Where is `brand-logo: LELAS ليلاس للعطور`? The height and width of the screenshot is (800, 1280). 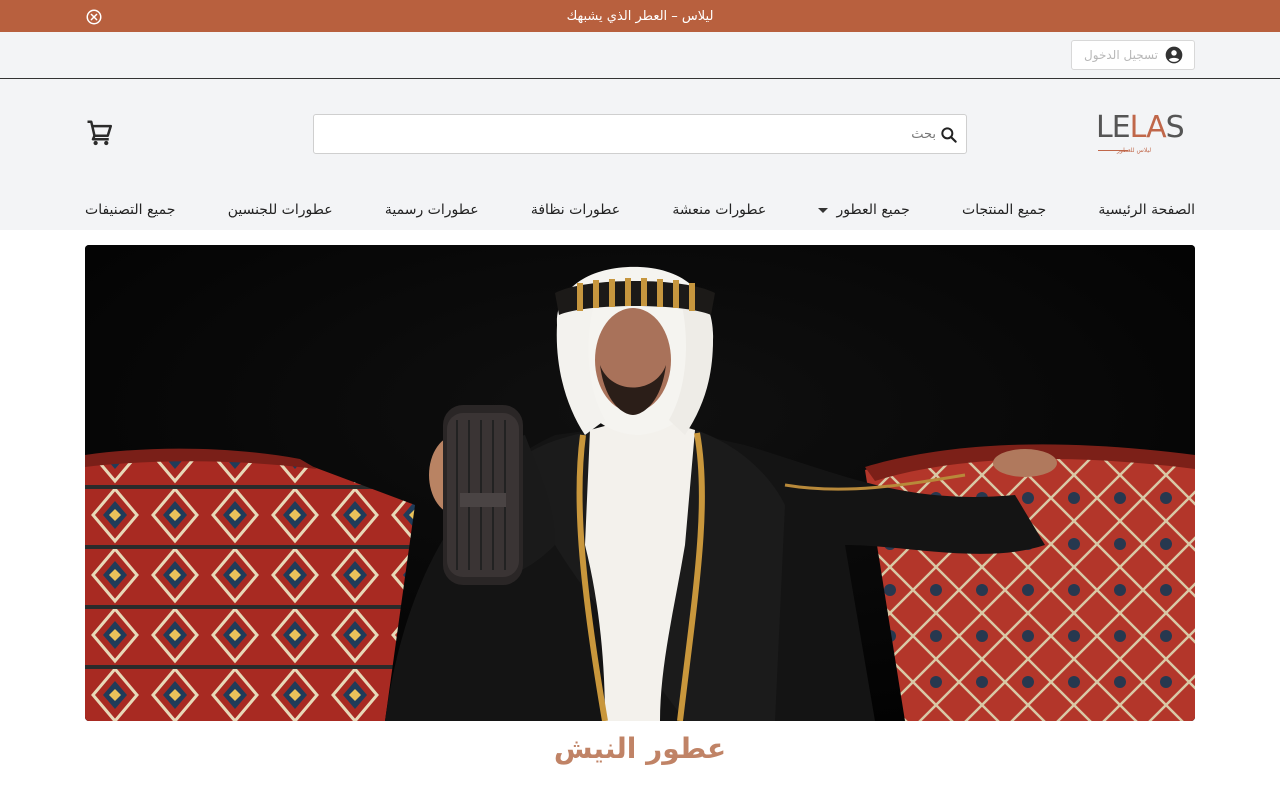
brand-logo: LELAS ليلاس للعطور is located at coordinates (1140, 133).